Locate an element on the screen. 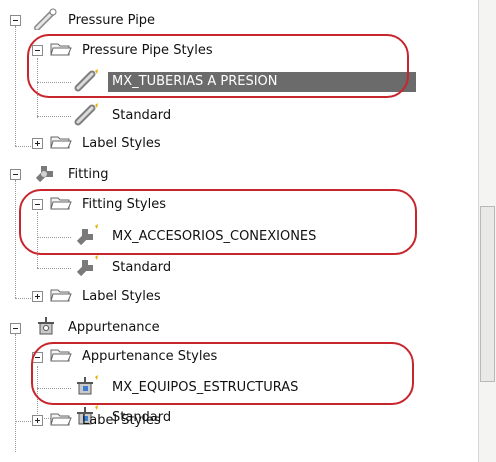  tree-node-style-standard-pipe: Standard is located at coordinates (124, 116).